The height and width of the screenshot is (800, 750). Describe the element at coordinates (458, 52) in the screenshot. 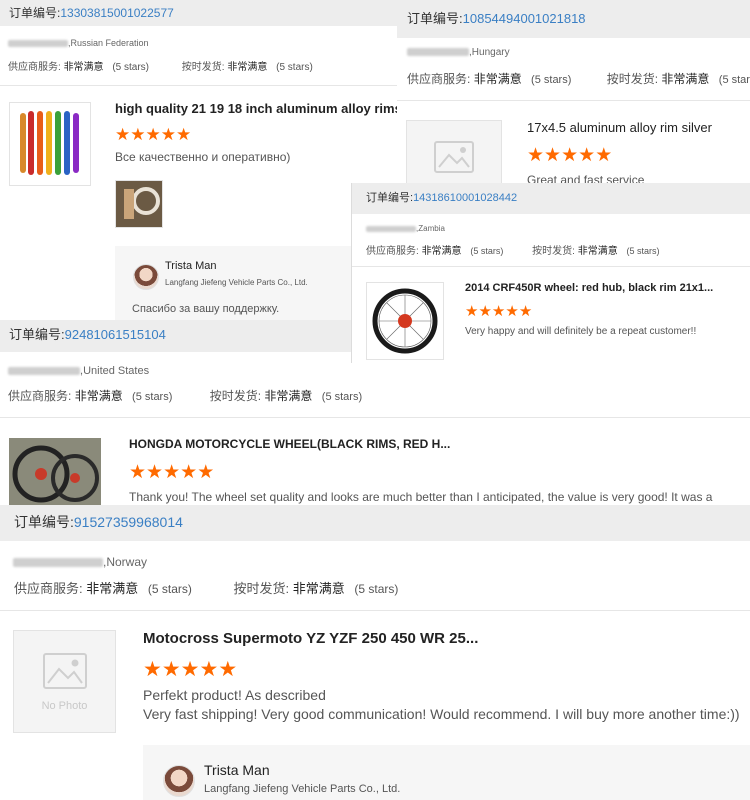

I see `buyer-location: ,Hungary` at that location.